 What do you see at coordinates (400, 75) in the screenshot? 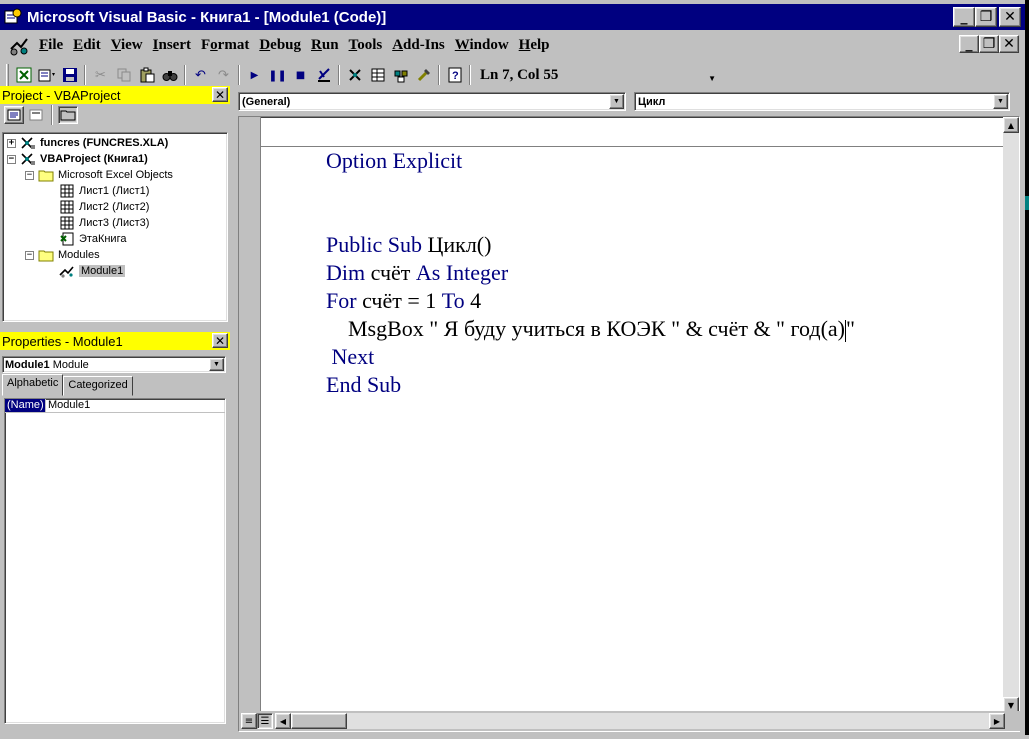
I see `object-browser-icon` at bounding box center [400, 75].